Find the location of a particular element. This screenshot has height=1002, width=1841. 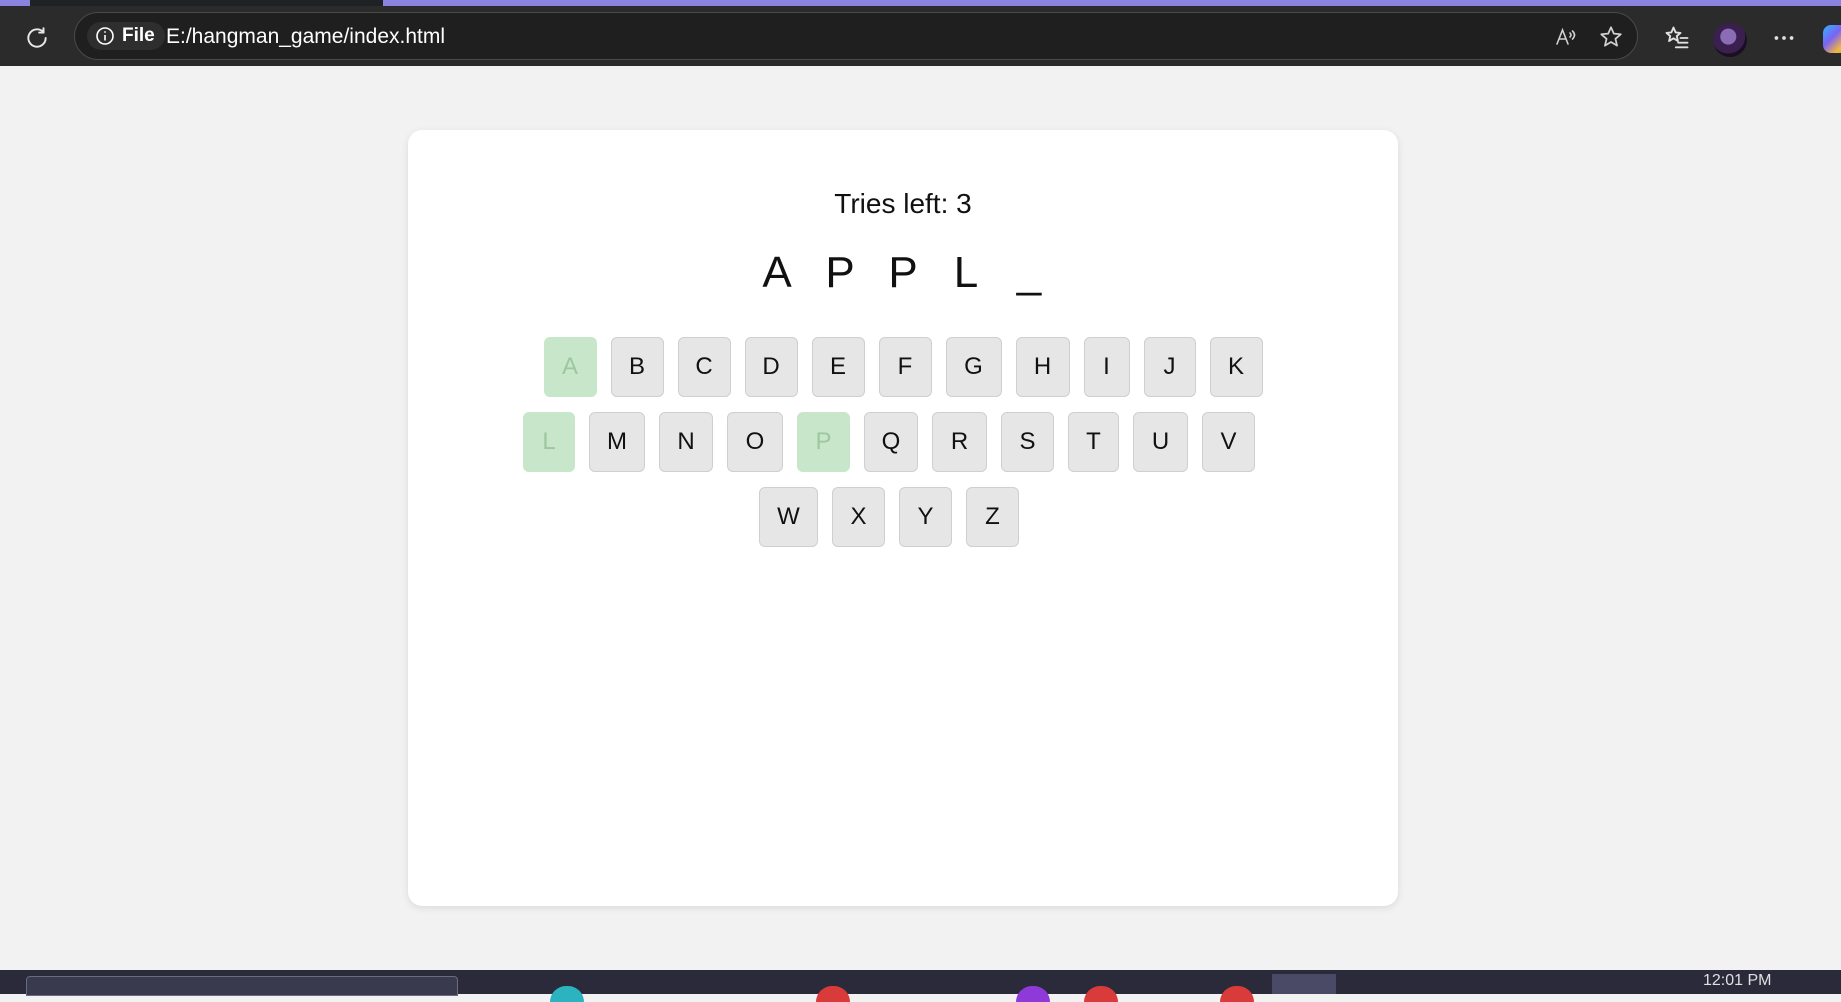

read-aloud-button is located at coordinates (1566, 37).